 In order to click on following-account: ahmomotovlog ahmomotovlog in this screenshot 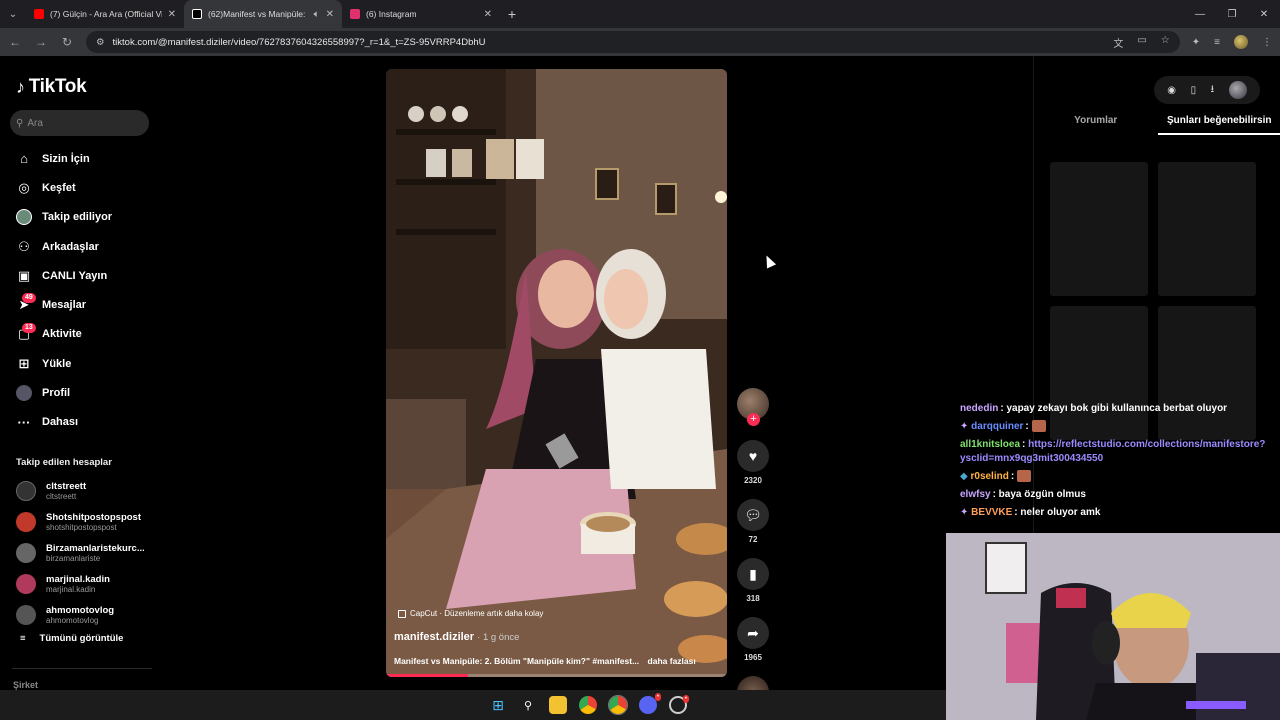, I will do `click(86, 614)`.